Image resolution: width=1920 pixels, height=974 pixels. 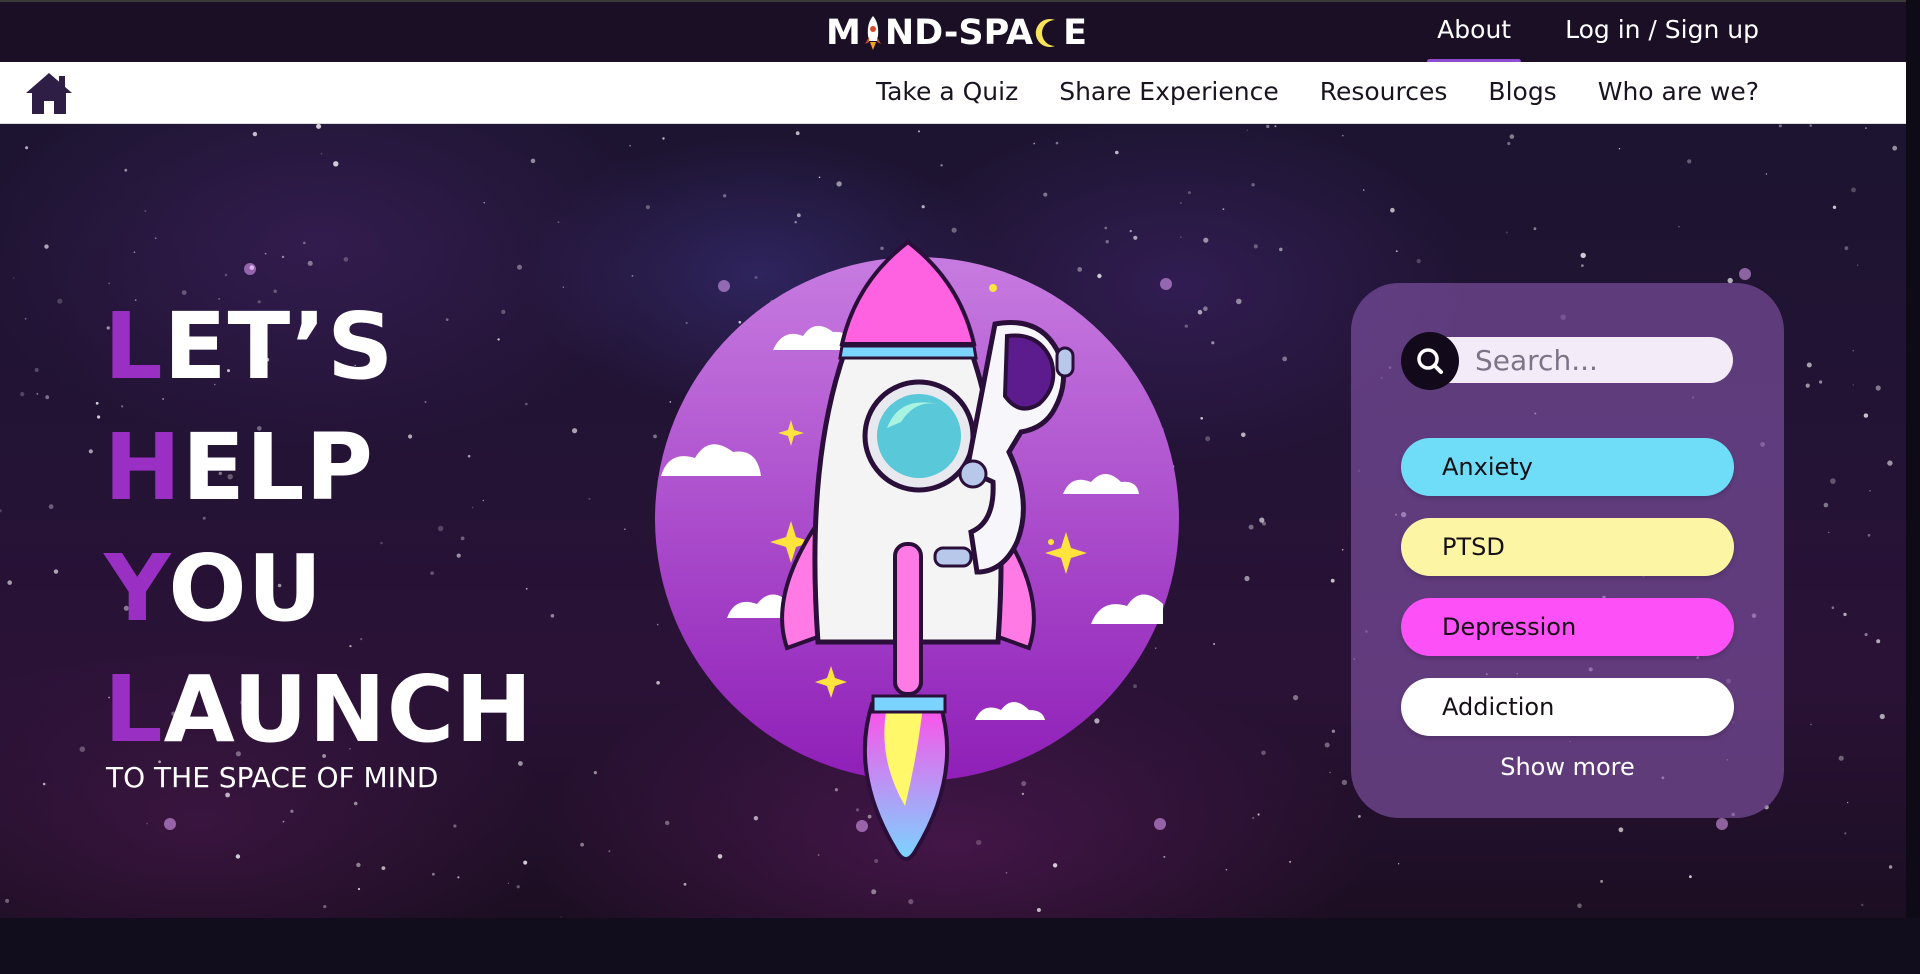 What do you see at coordinates (1662, 32) in the screenshot?
I see `login-signup-link: Log in / Sign up` at bounding box center [1662, 32].